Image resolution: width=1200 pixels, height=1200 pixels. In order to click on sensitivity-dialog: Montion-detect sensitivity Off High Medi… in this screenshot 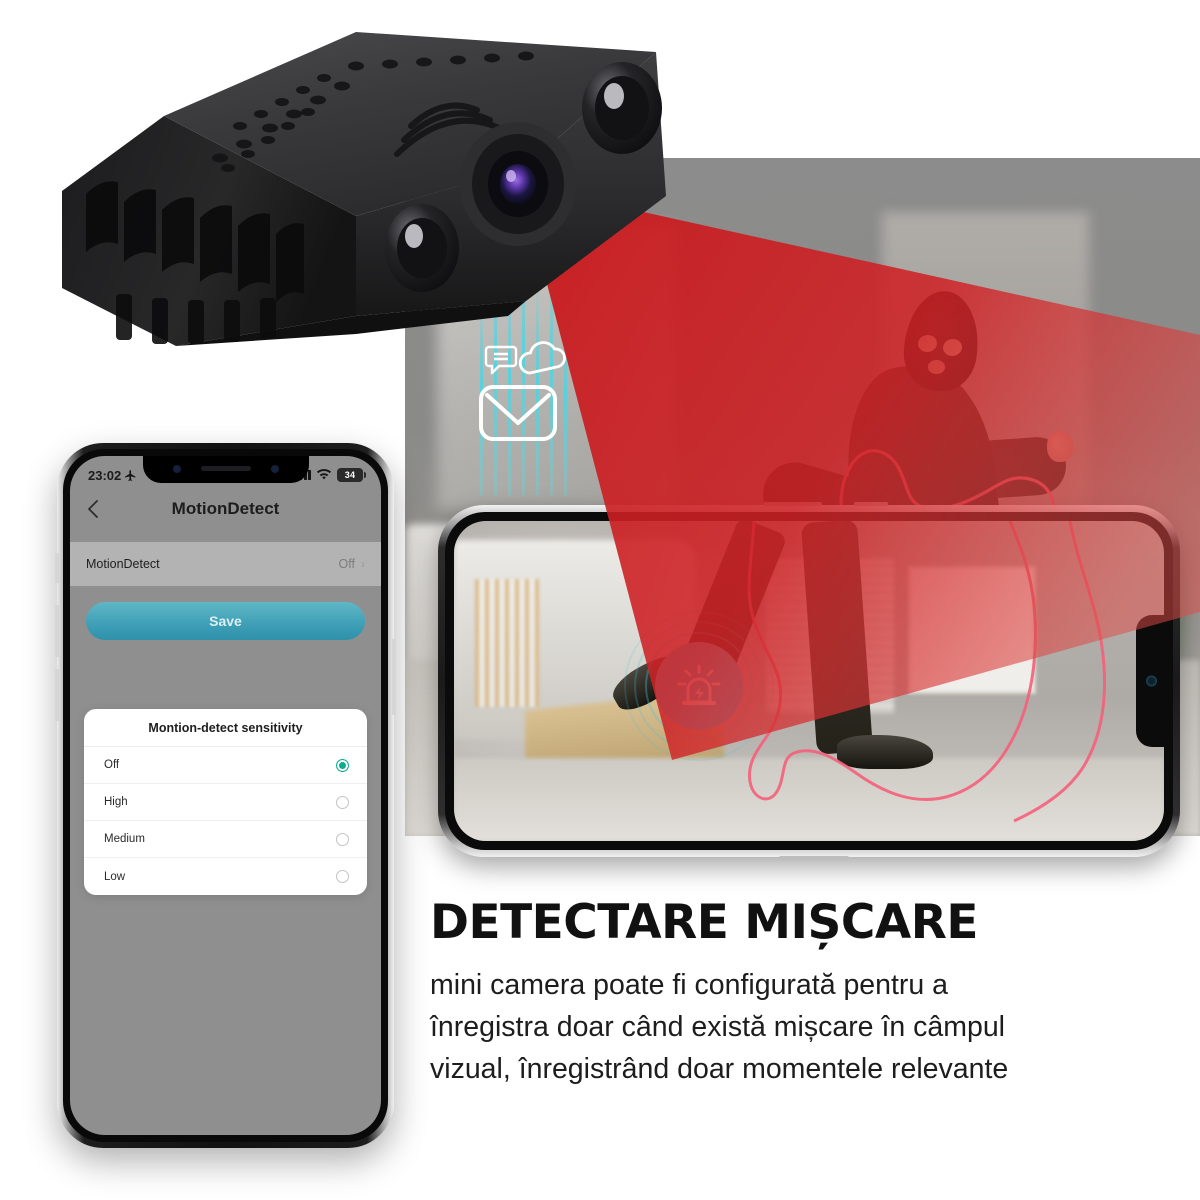, I will do `click(225, 802)`.